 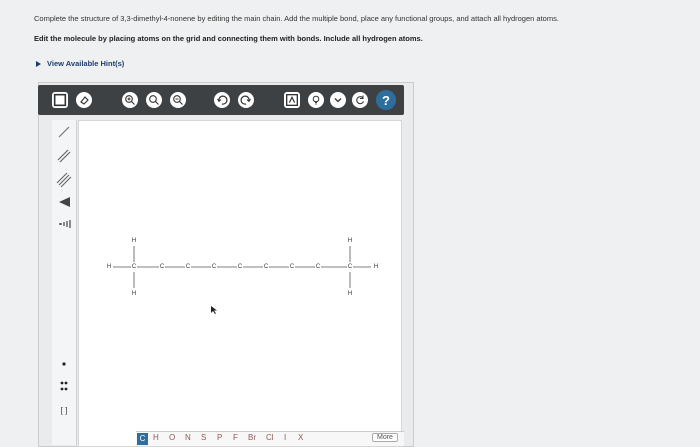 What do you see at coordinates (64, 364) in the screenshot?
I see `charge-icon` at bounding box center [64, 364].